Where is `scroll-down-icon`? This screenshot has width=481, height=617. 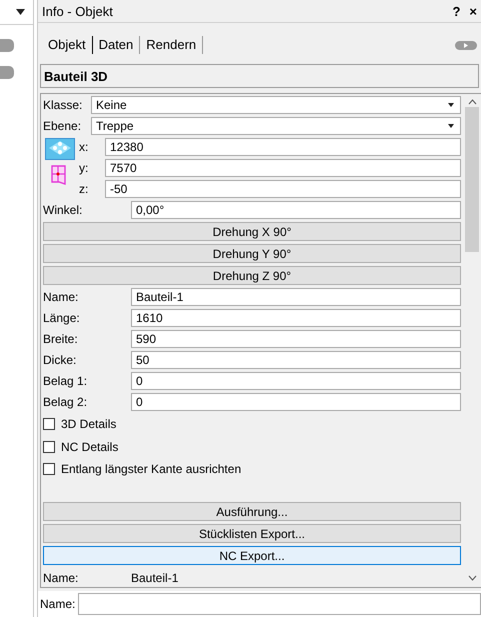 scroll-down-icon is located at coordinates (472, 578).